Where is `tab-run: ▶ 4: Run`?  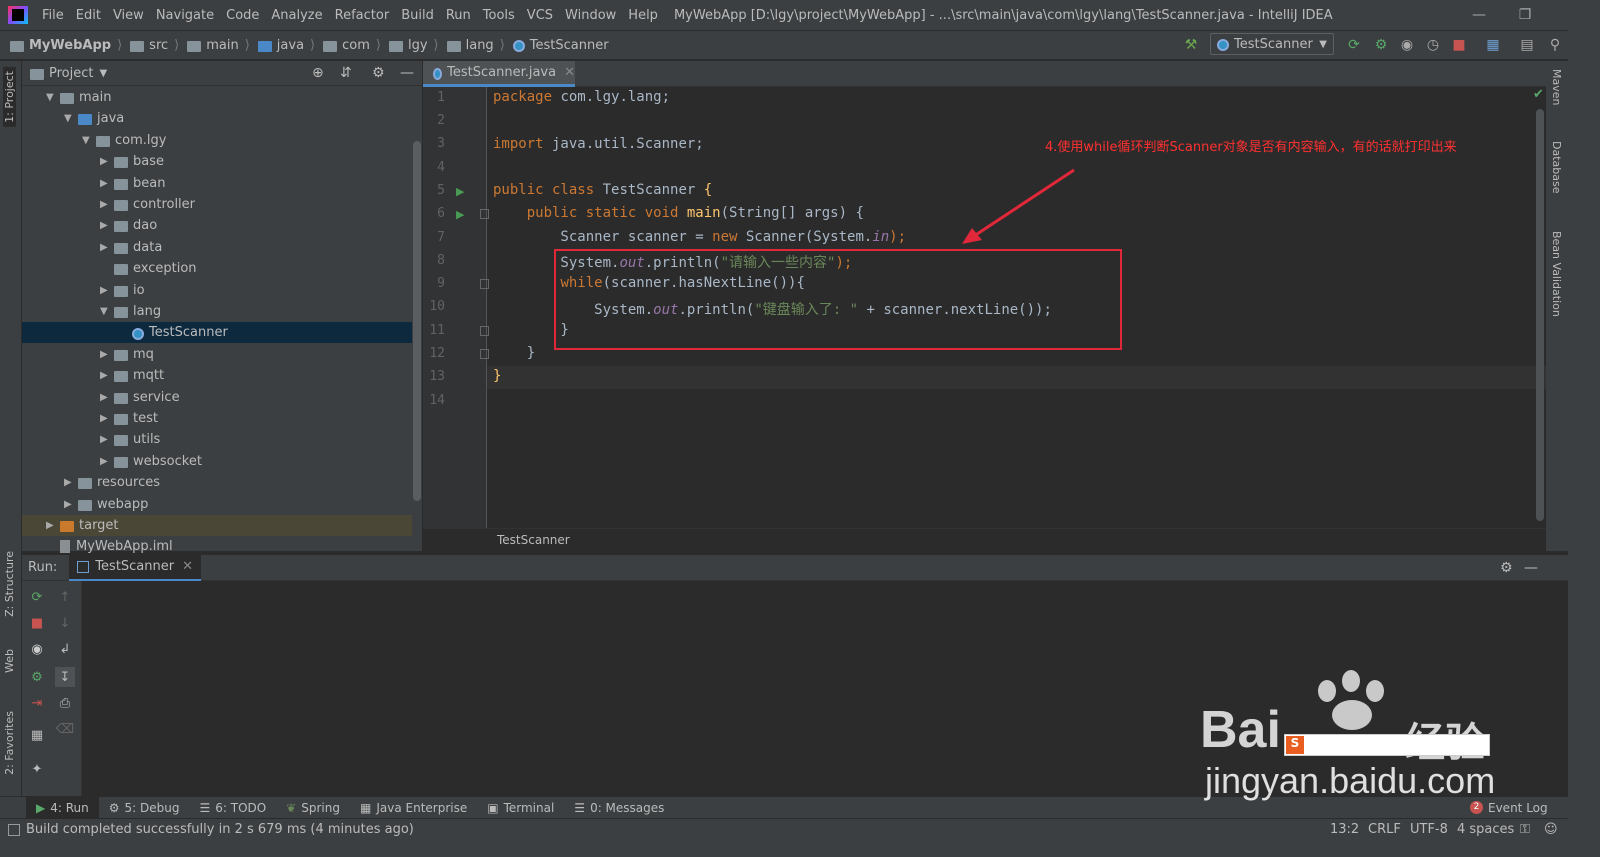
tab-run: ▶ 4: Run is located at coordinates (62, 807).